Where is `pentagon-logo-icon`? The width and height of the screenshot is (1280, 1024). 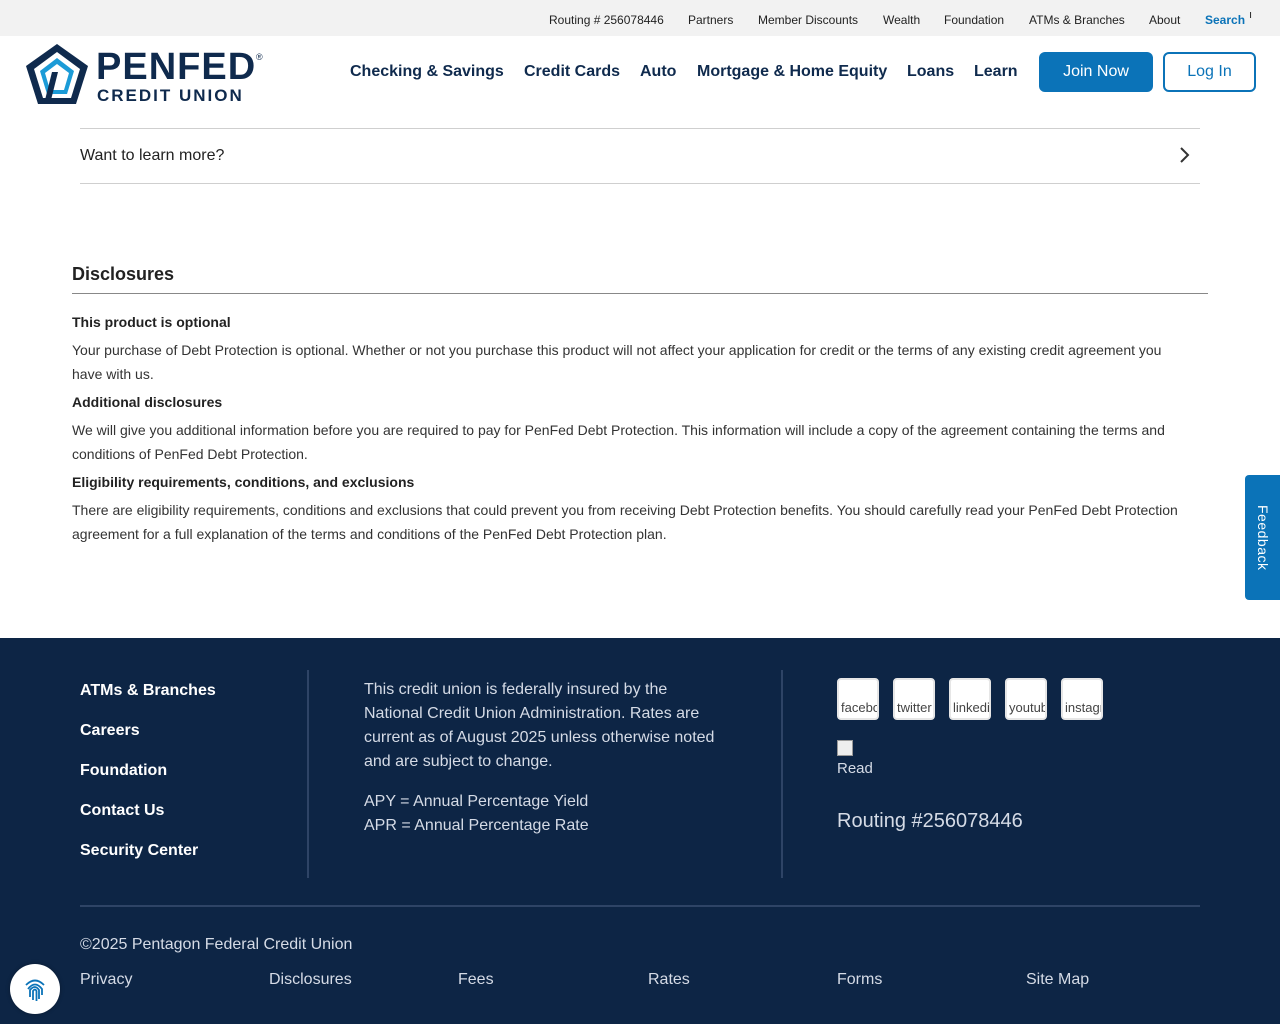
pentagon-logo-icon is located at coordinates (57, 74).